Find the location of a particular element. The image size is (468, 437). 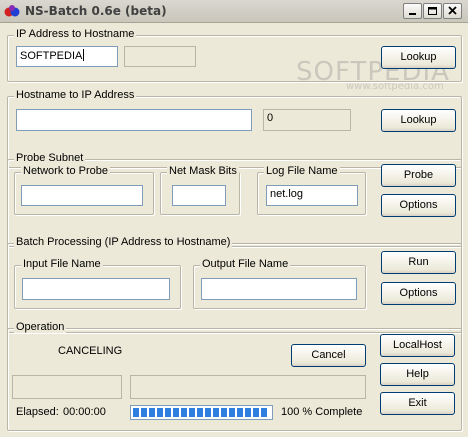

log-file-input: net.log is located at coordinates (312, 195).